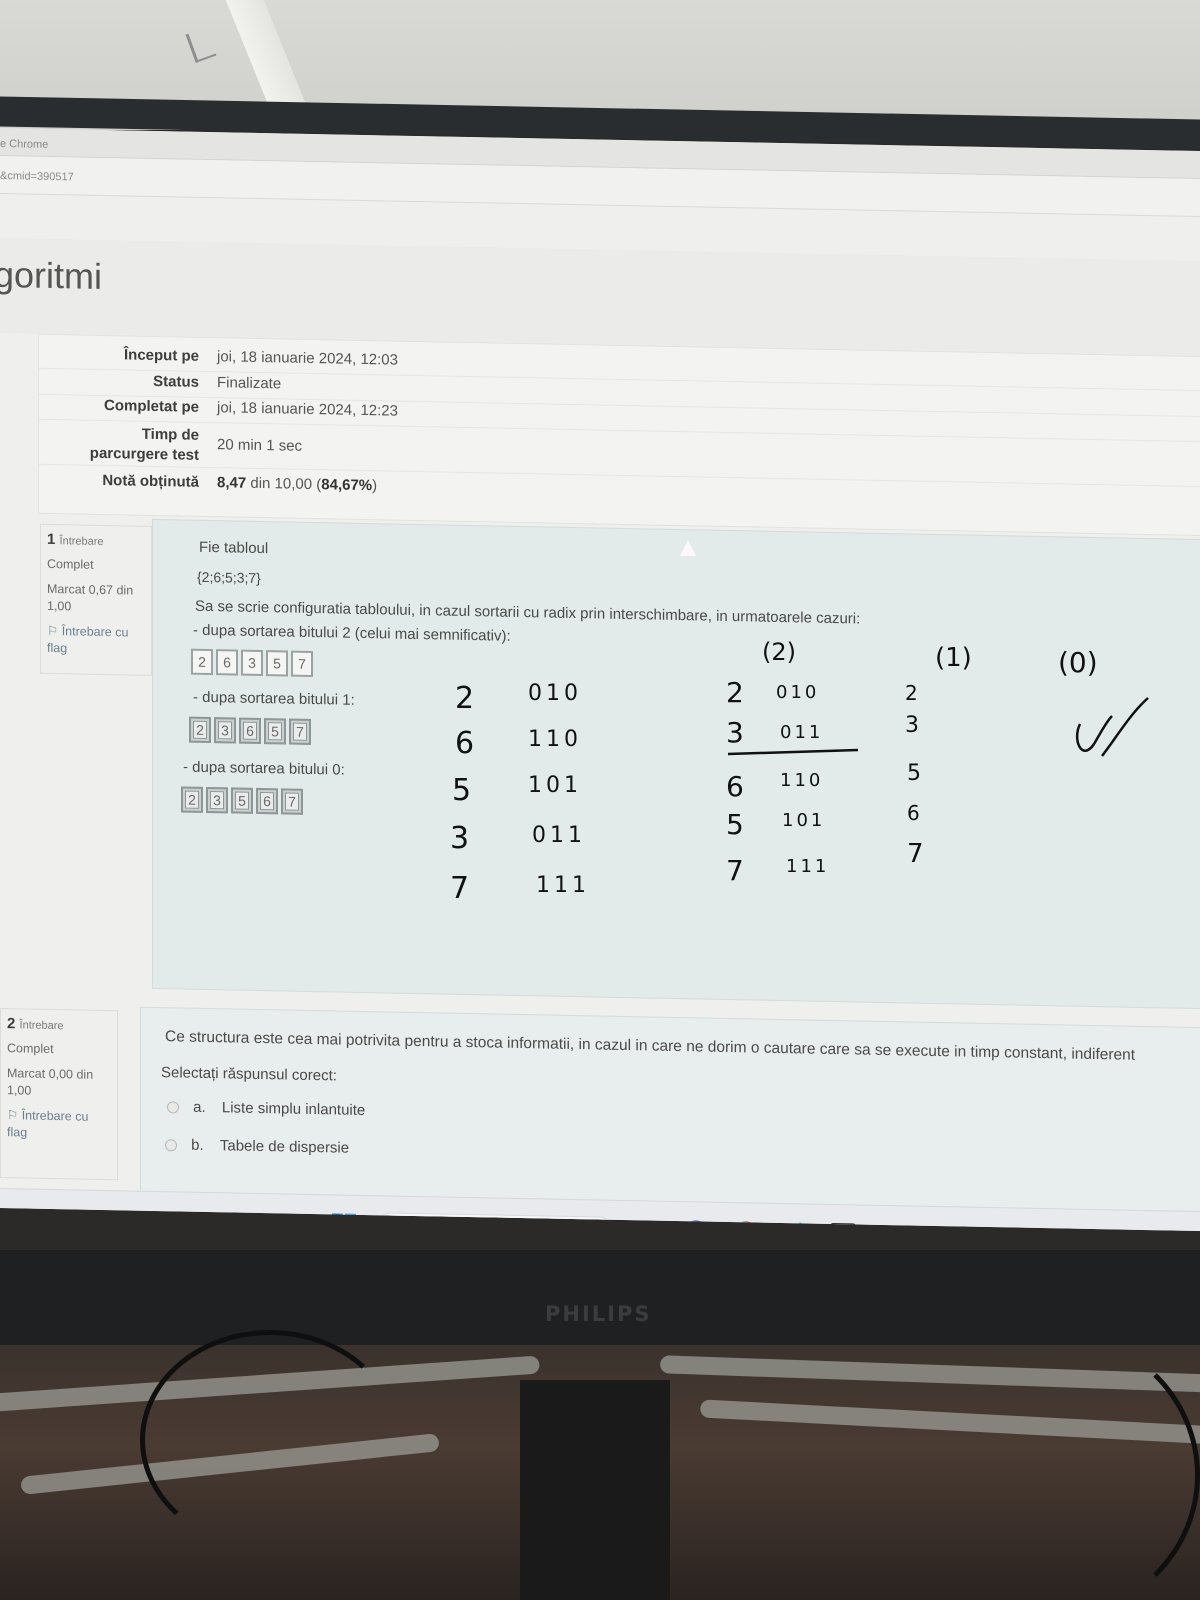  What do you see at coordinates (696, 1226) in the screenshot?
I see `teams-chat-icon` at bounding box center [696, 1226].